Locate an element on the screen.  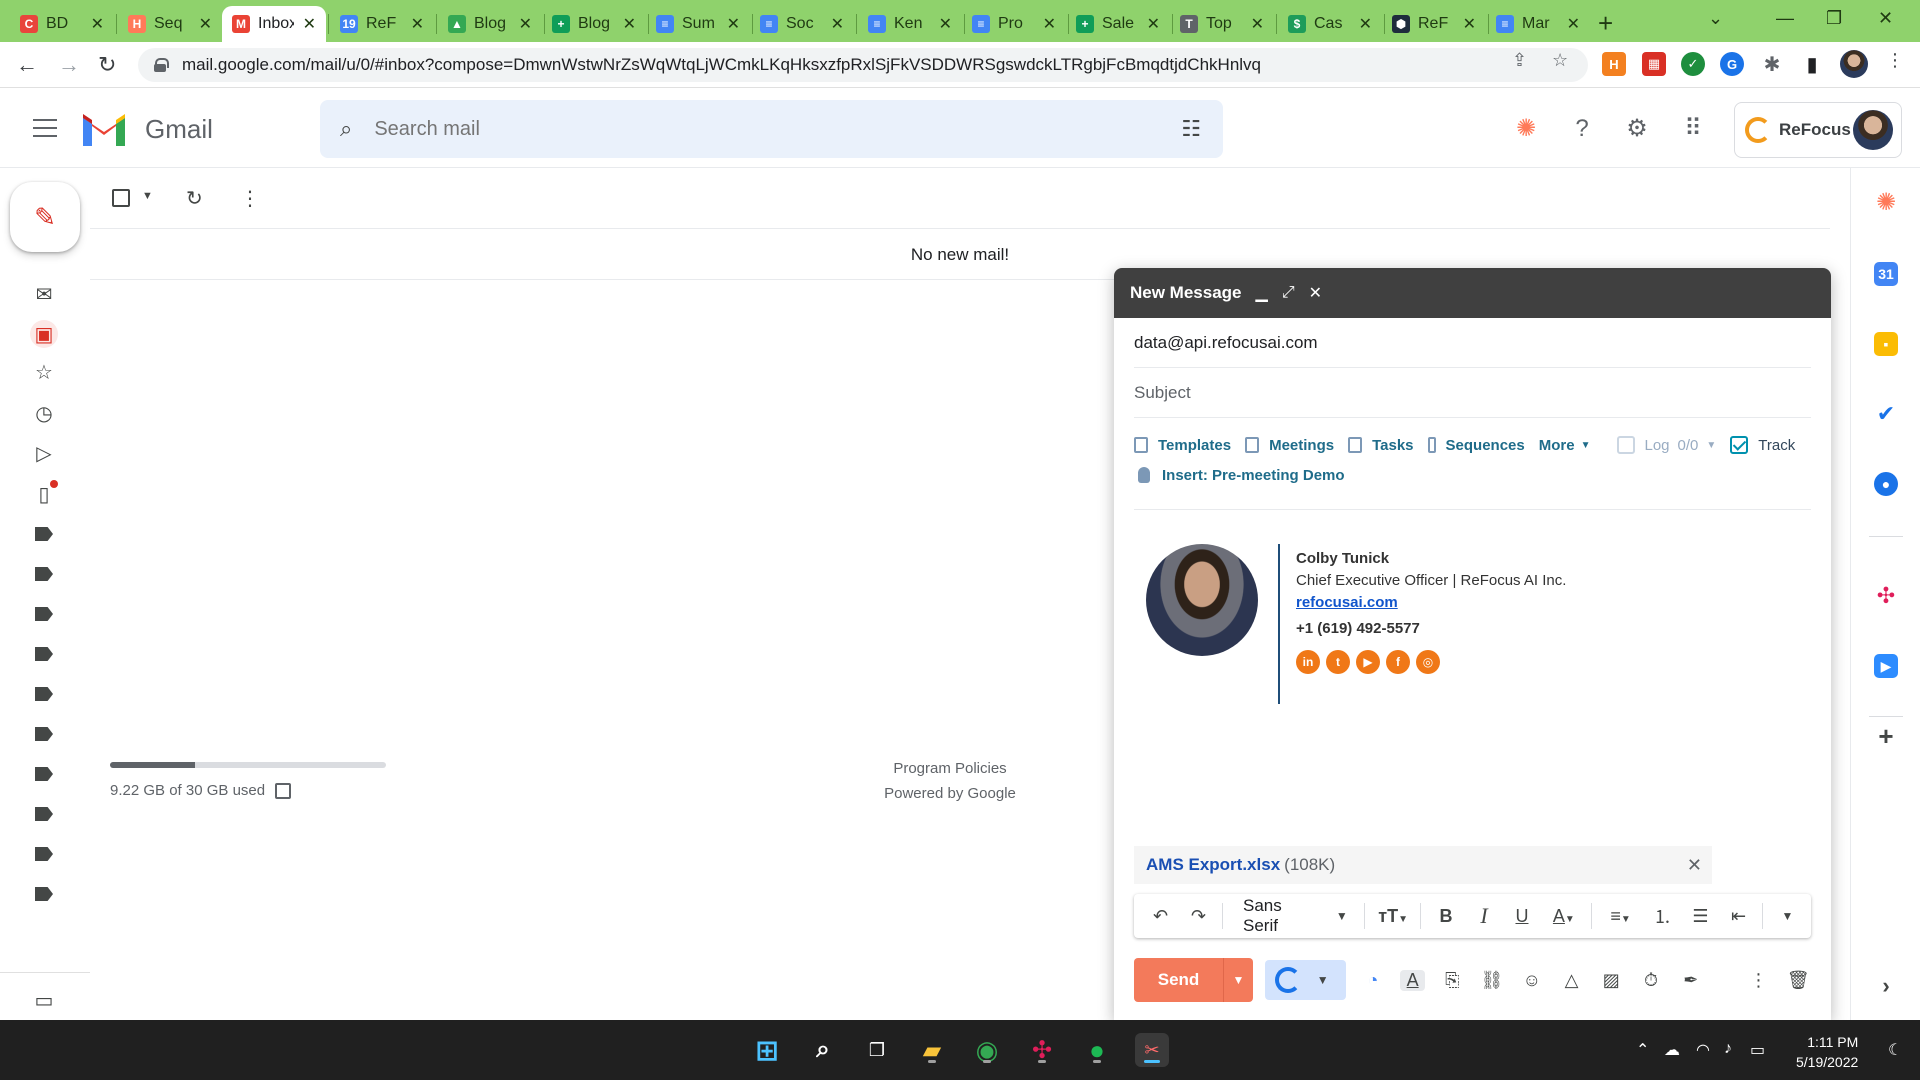
formatting-options-icon: A is located at coordinates (1412, 980).